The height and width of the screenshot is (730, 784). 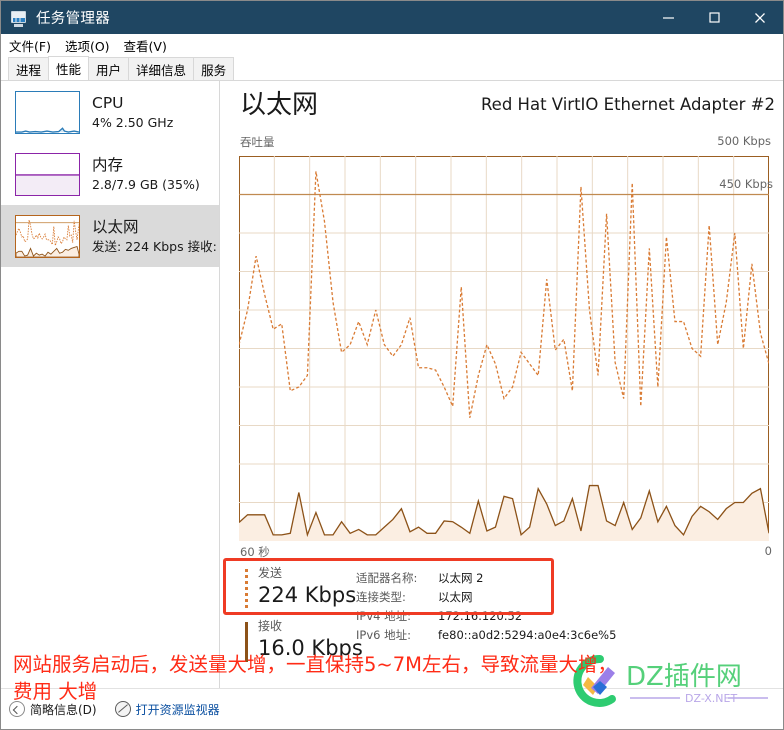 I want to click on tab-label: 用户, so click(x=109, y=70).